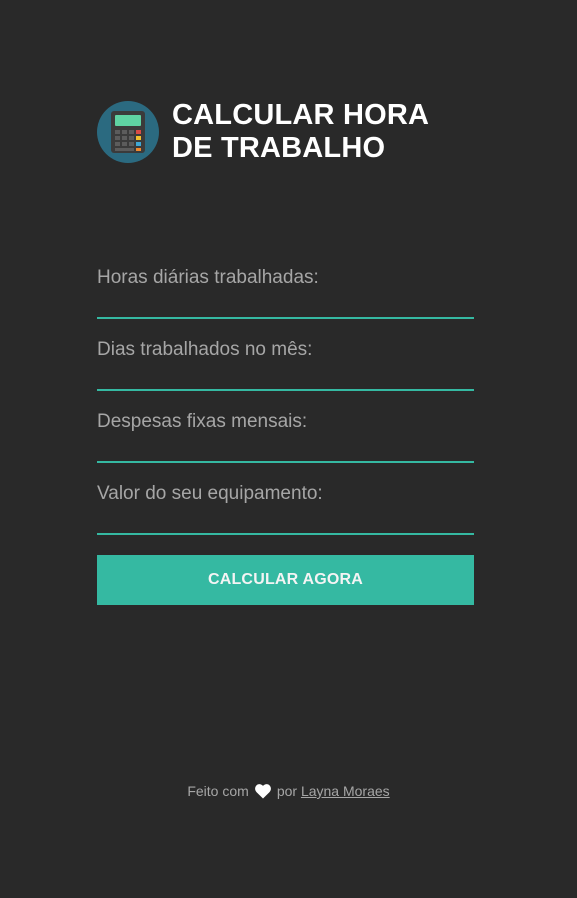  Describe the element at coordinates (345, 791) in the screenshot. I see `author-link: Layna Moraes` at that location.